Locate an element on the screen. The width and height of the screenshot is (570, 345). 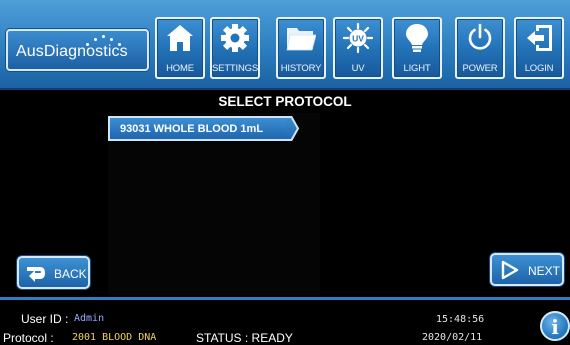
settings-button: SETTINGS is located at coordinates (235, 48).